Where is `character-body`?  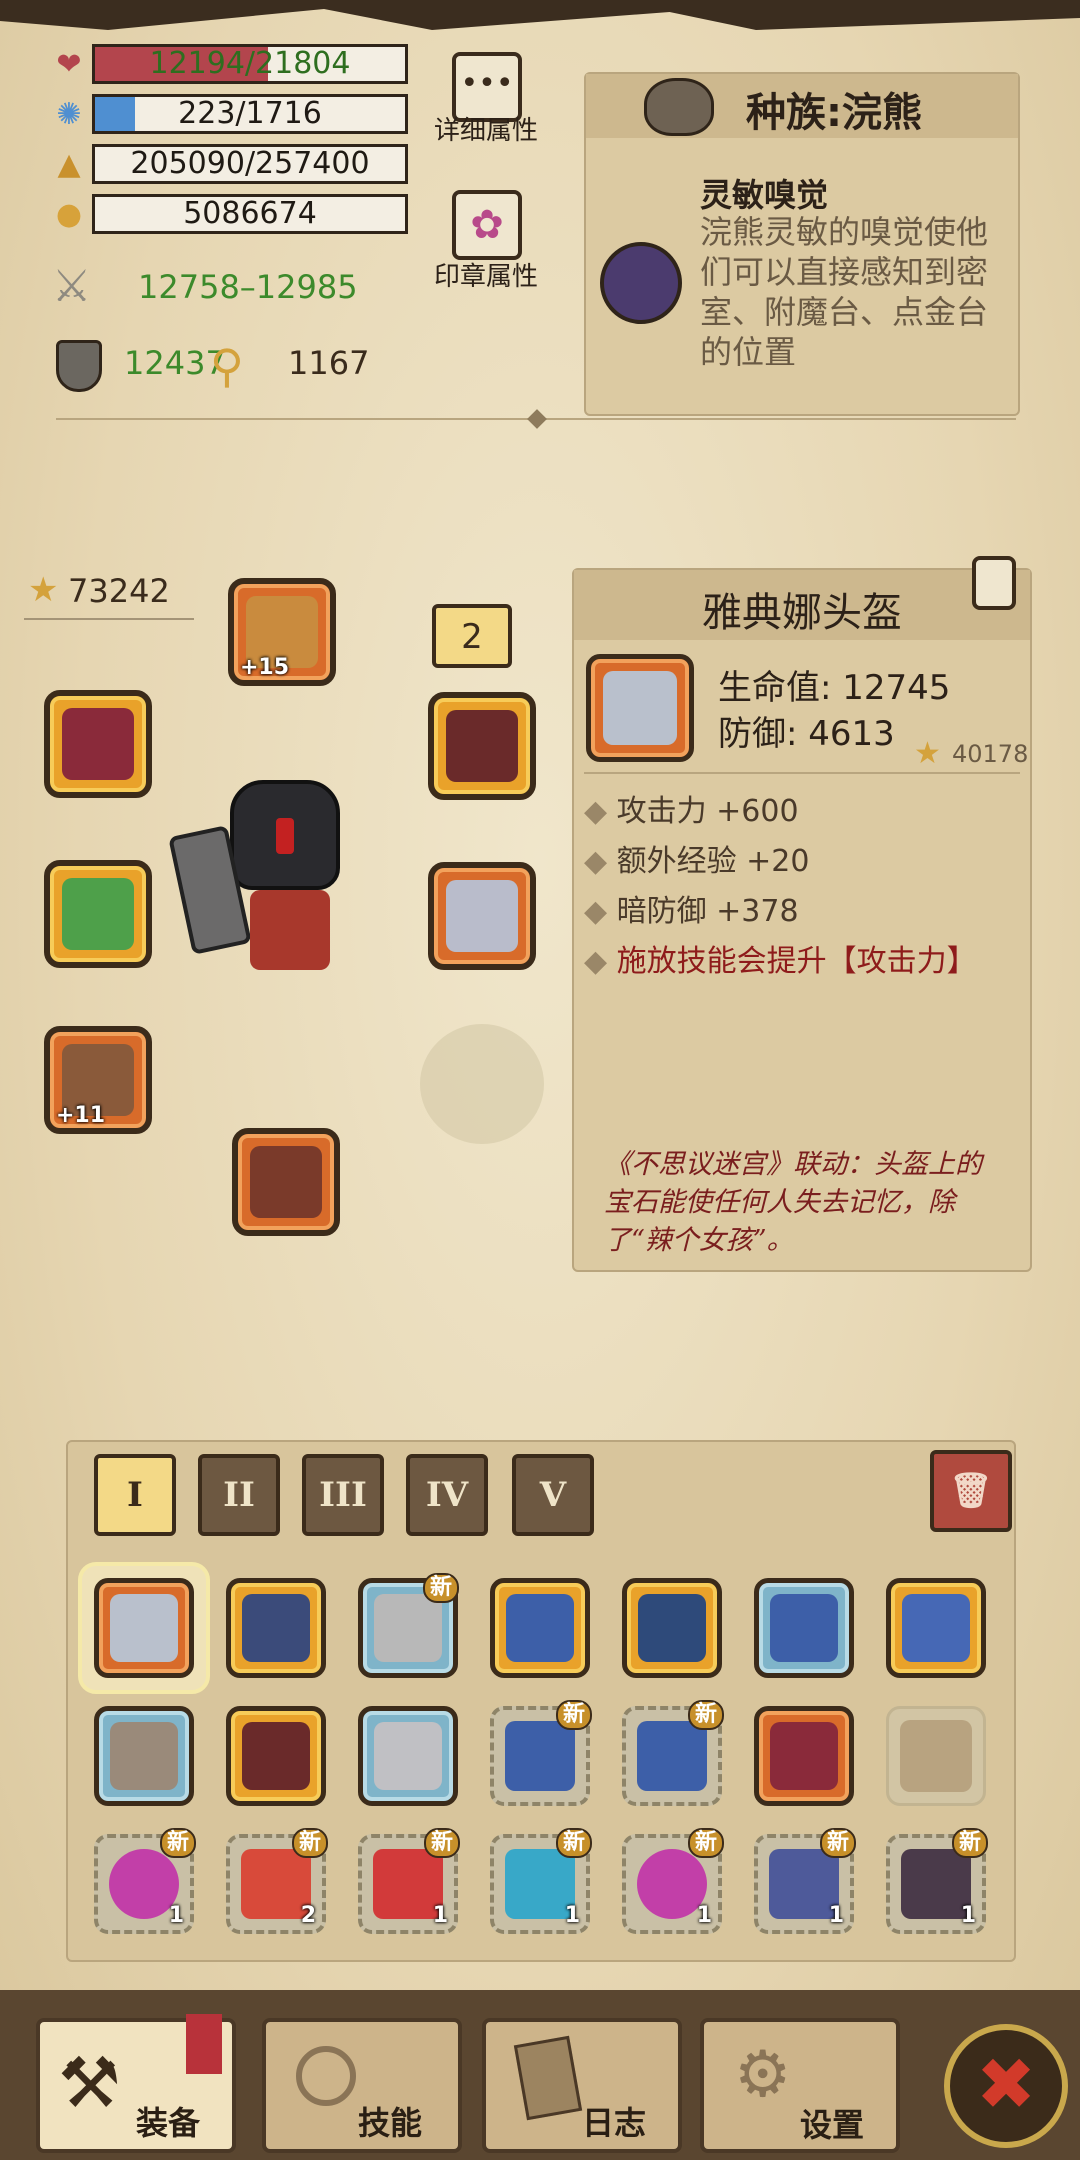 character-body is located at coordinates (290, 930).